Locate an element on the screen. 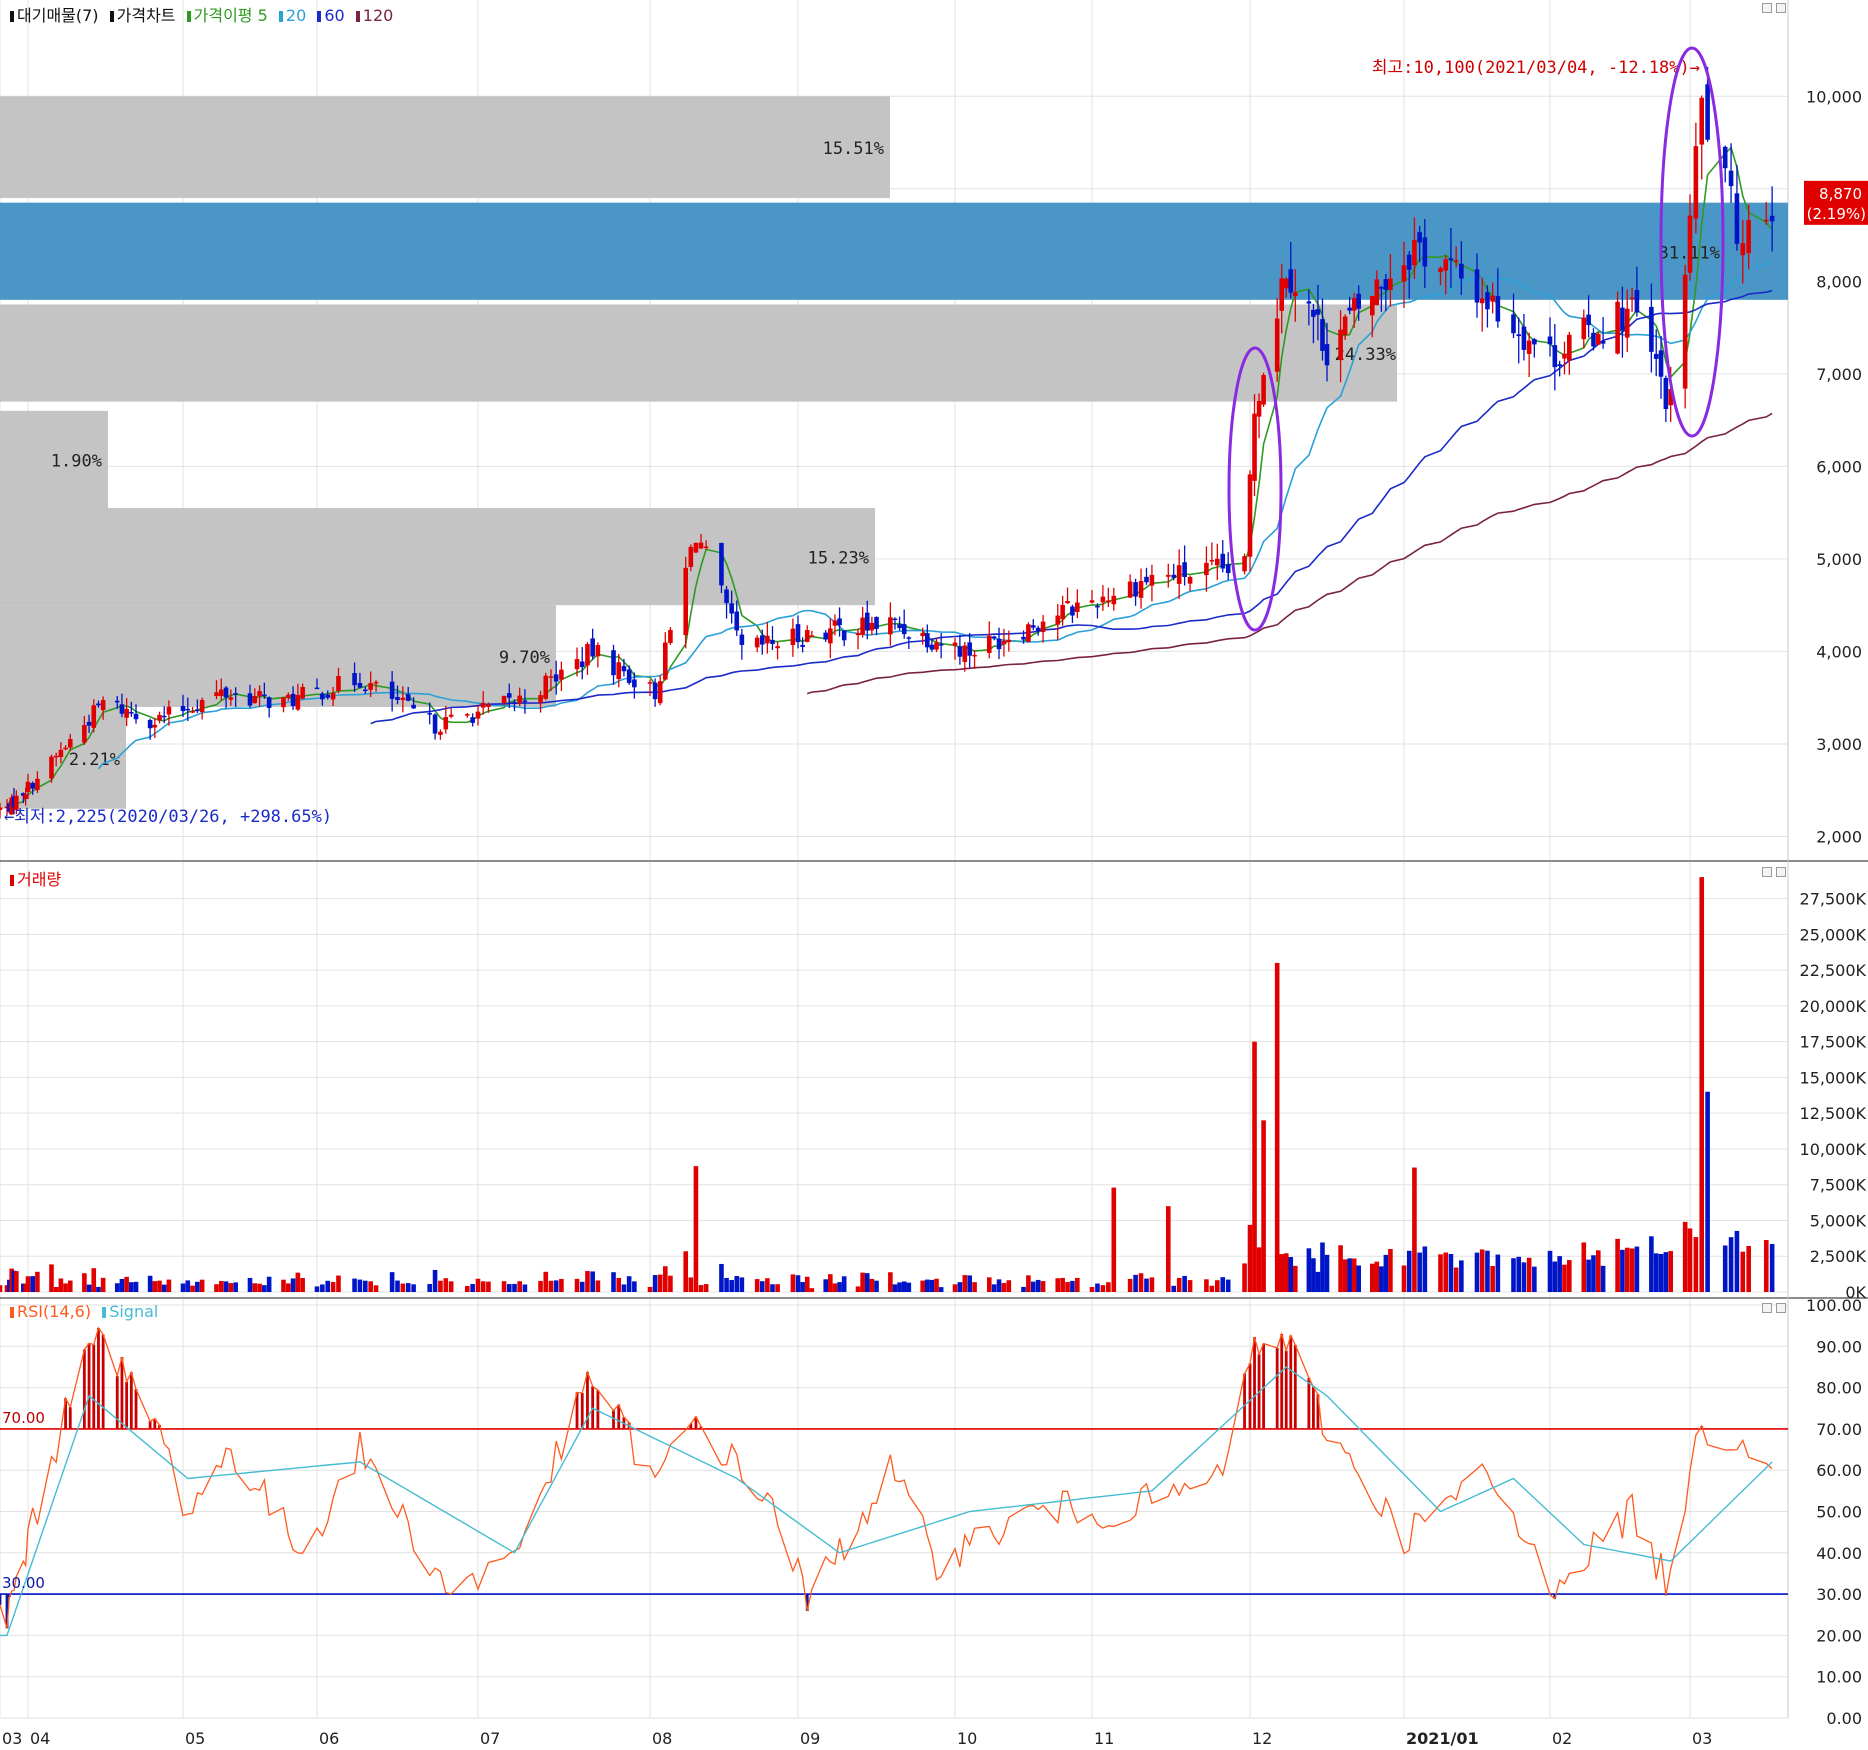 The image size is (1868, 1750). volume-legend: 거래량 is located at coordinates (32, 878).